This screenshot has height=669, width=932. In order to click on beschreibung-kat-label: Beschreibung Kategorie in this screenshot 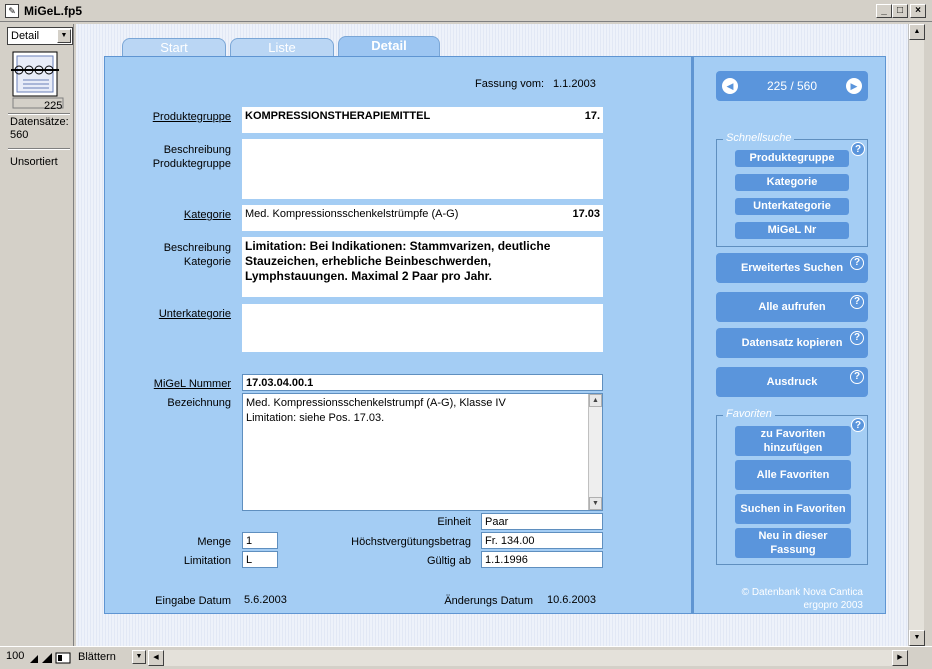, I will do `click(197, 255)`.